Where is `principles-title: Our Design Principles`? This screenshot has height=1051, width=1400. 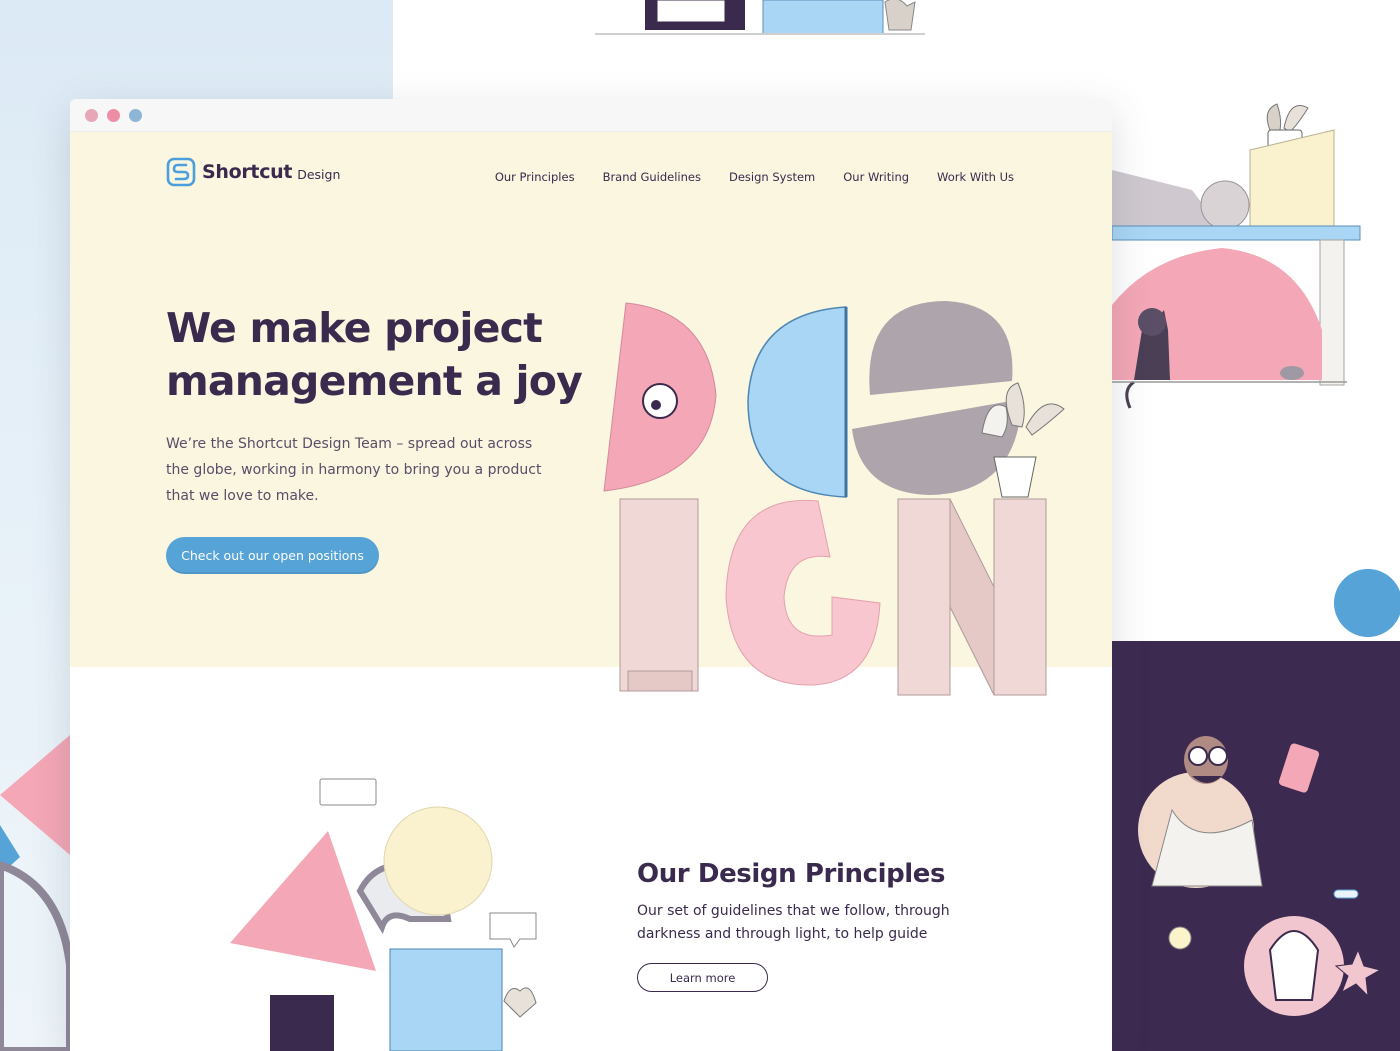
principles-title: Our Design Principles is located at coordinates (791, 874).